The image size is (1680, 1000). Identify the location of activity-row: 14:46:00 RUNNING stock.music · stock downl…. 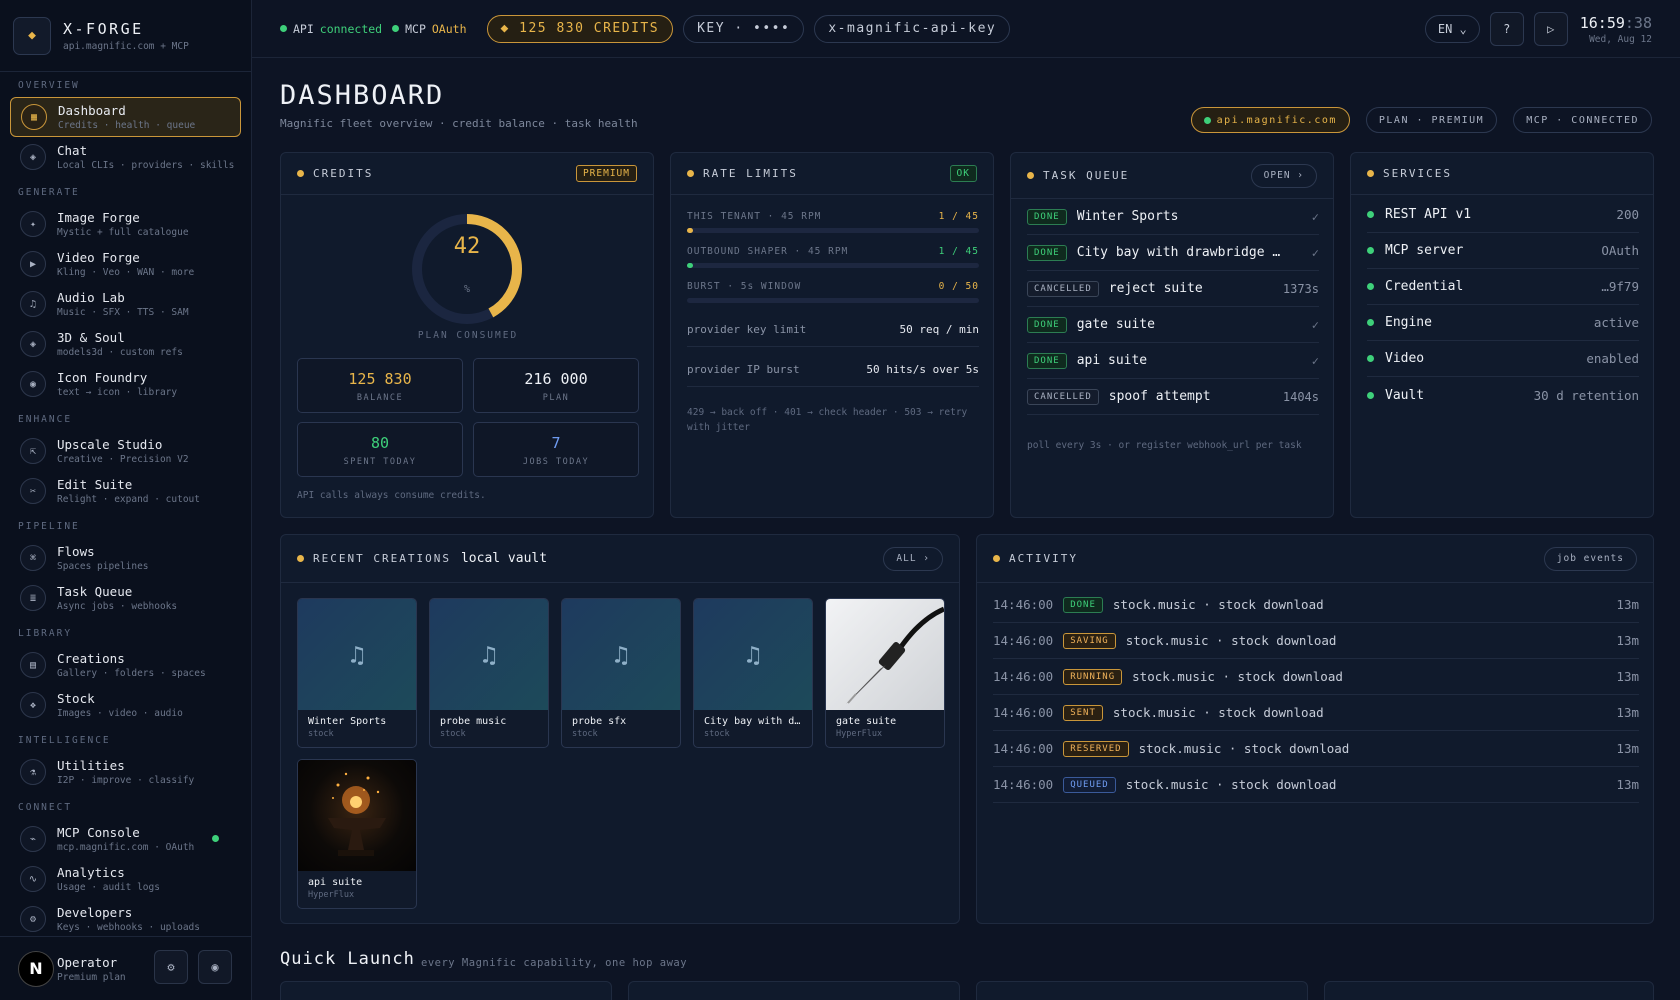
(1316, 677).